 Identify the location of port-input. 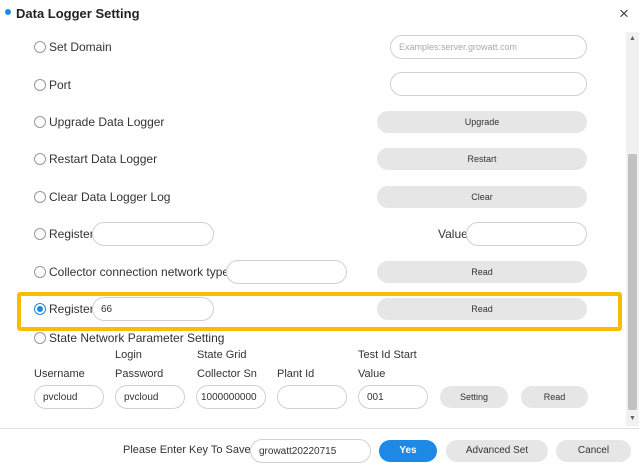
(488, 84).